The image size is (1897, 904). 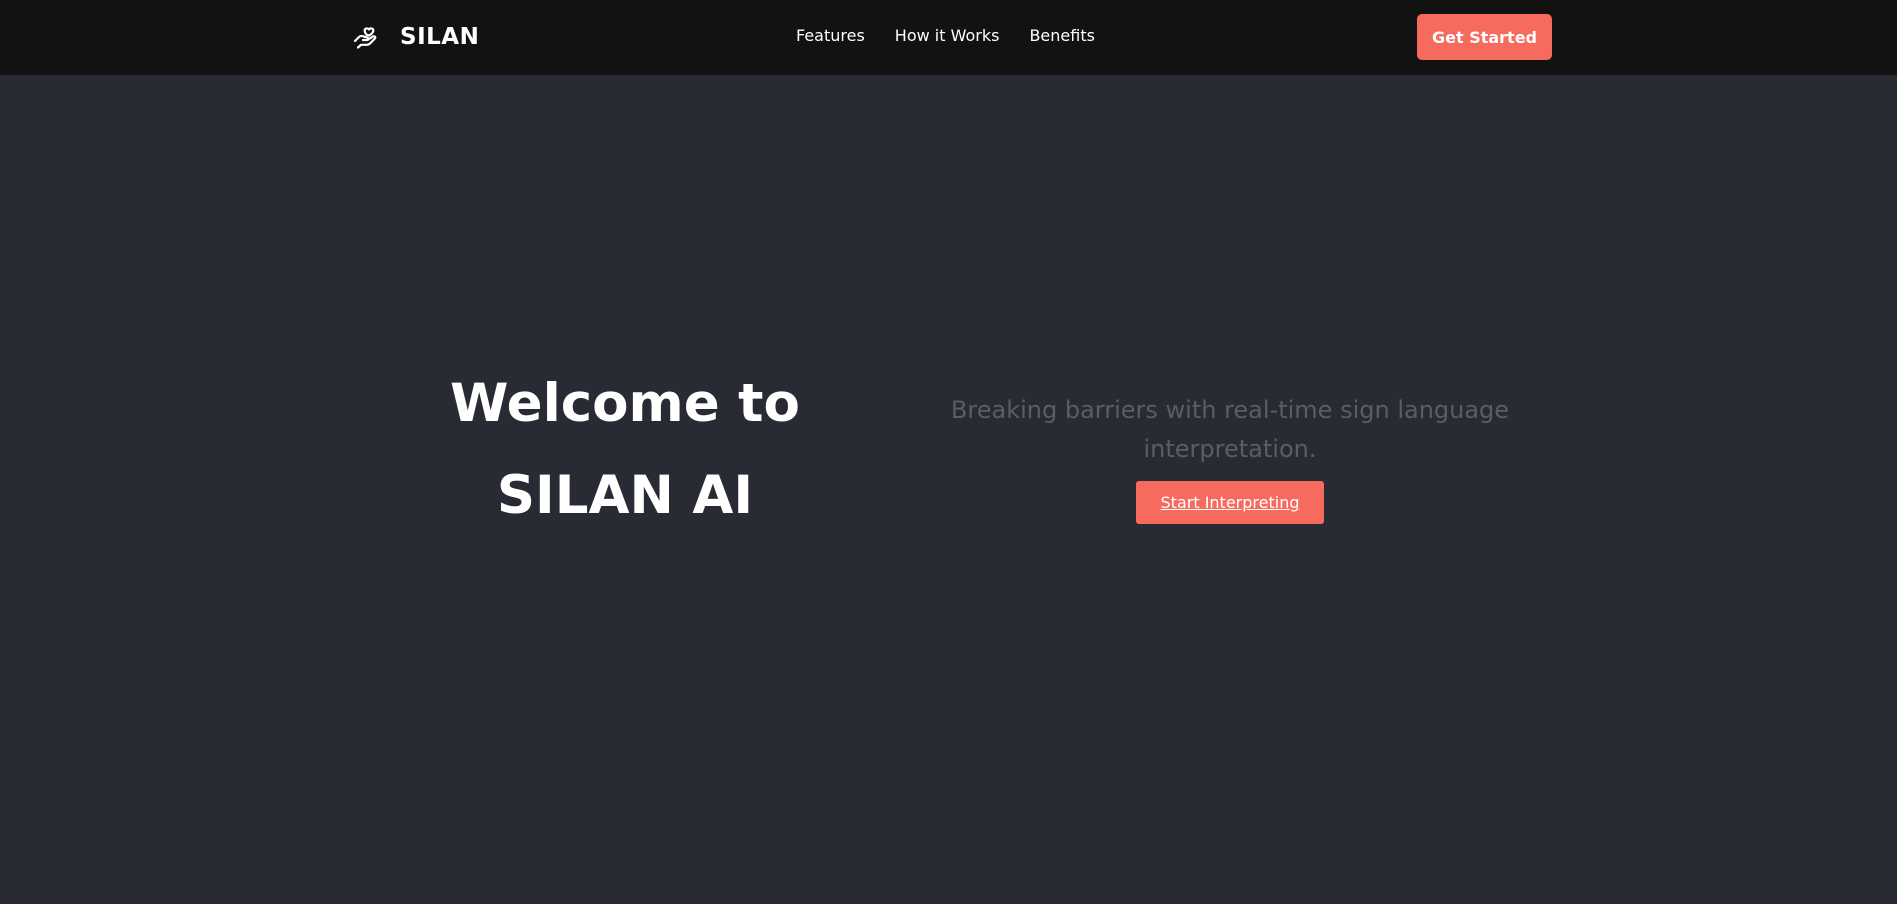 What do you see at coordinates (367, 37) in the screenshot?
I see `hand-heart-icon` at bounding box center [367, 37].